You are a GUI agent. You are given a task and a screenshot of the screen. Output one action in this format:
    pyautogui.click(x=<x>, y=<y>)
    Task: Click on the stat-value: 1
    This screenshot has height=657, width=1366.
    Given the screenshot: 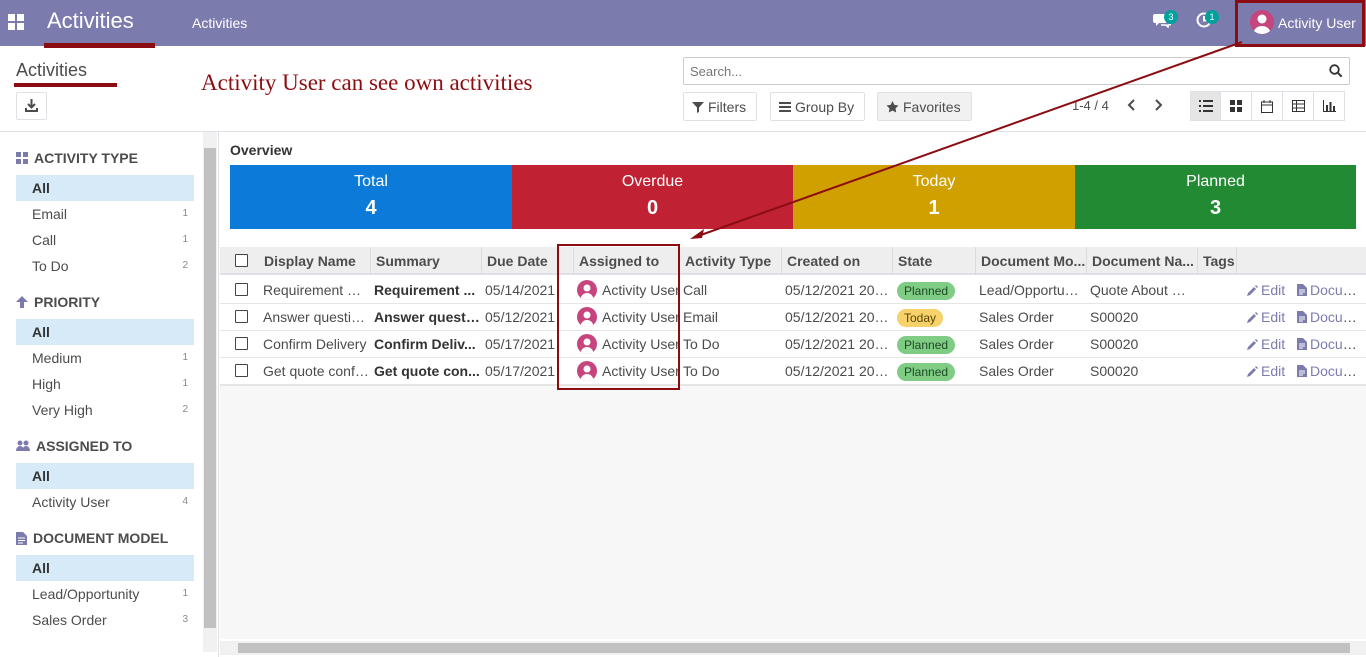 What is the action you would take?
    pyautogui.click(x=934, y=208)
    